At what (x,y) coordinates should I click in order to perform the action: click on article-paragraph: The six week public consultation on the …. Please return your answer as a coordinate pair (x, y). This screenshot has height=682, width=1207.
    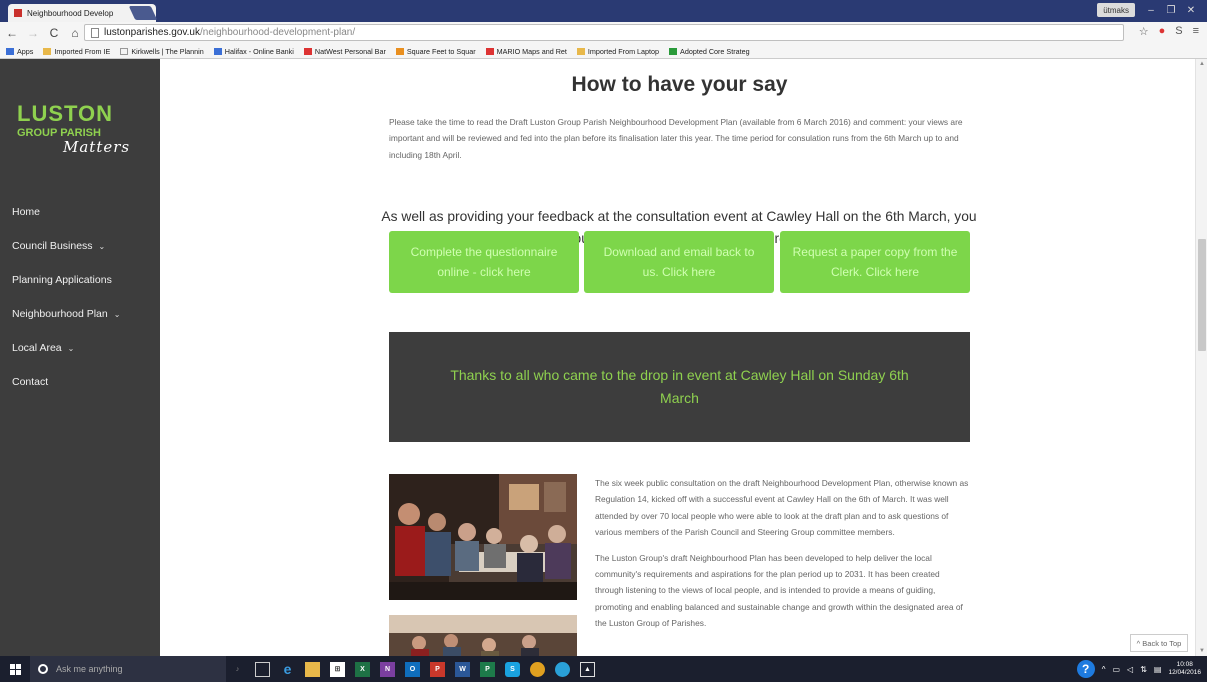
    Looking at the image, I should click on (782, 508).